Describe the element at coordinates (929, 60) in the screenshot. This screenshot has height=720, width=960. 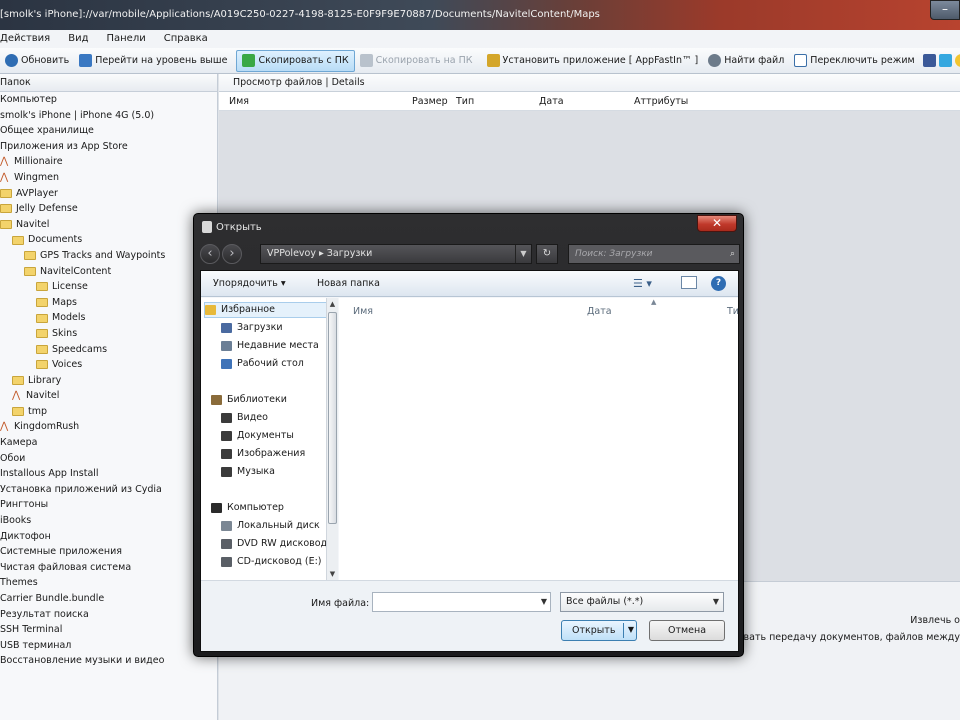
I see `facebook-icon` at that location.